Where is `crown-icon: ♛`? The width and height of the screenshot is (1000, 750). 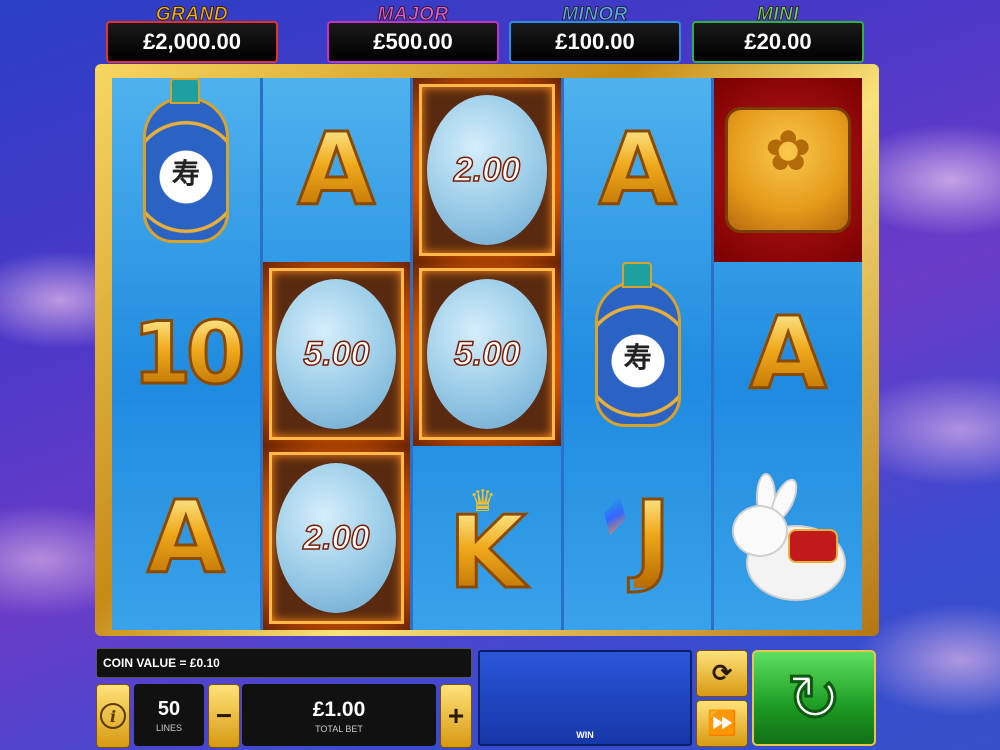 crown-icon: ♛ is located at coordinates (483, 501).